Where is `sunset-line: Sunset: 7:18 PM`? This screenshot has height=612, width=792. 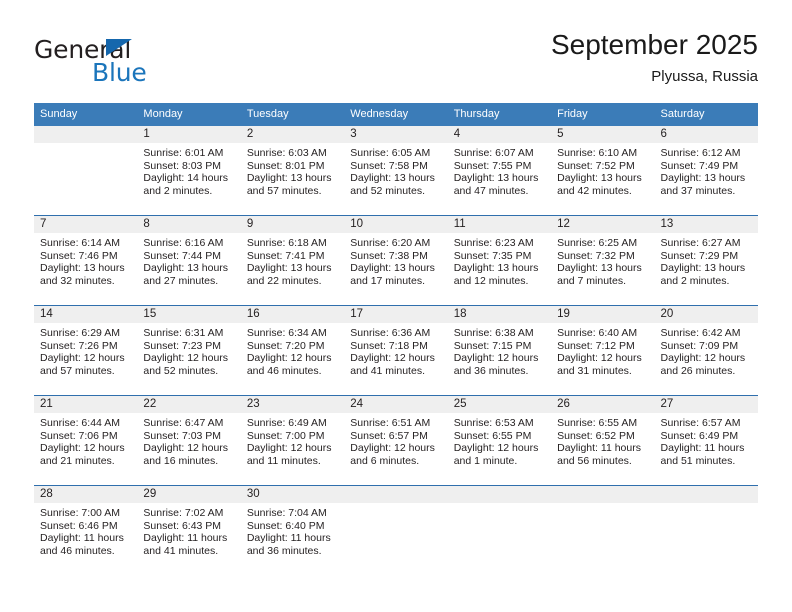
sunset-line: Sunset: 7:18 PM is located at coordinates (389, 345).